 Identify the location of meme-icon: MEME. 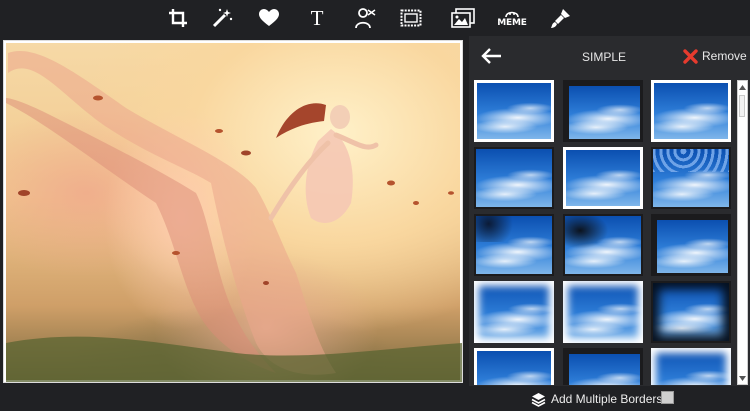
(512, 18).